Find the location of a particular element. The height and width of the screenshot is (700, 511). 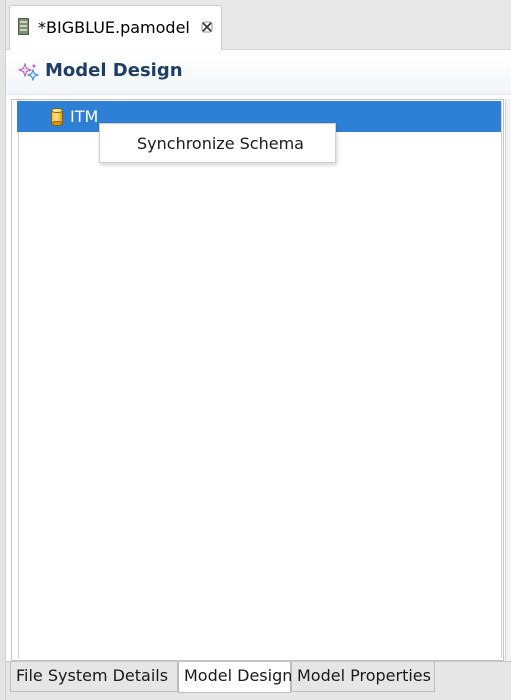

menu-item-label: Synchronize Schema is located at coordinates (220, 143).